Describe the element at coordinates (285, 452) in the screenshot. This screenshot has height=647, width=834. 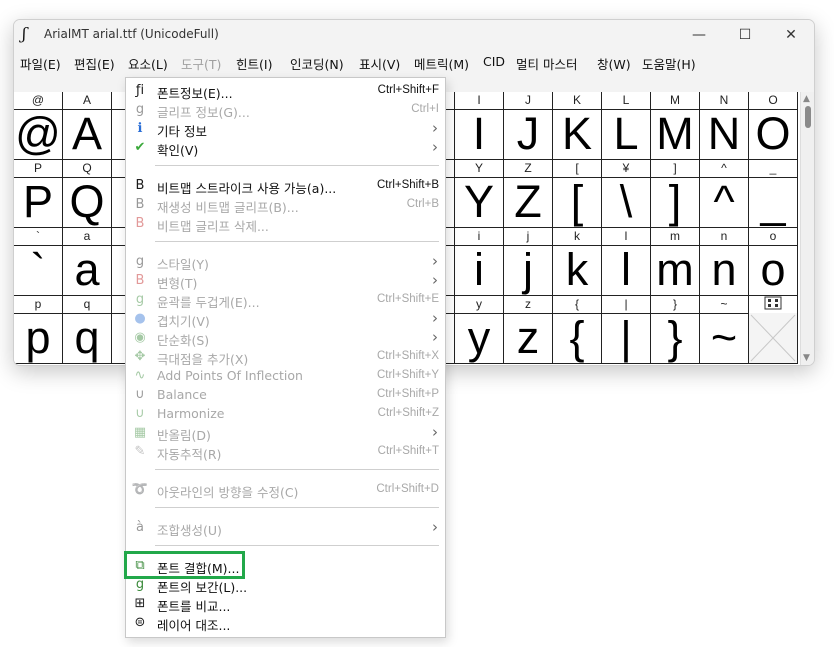
I see `context-menu-item: ✎ 자동추적(R) Ctrl+Shift+T` at that location.